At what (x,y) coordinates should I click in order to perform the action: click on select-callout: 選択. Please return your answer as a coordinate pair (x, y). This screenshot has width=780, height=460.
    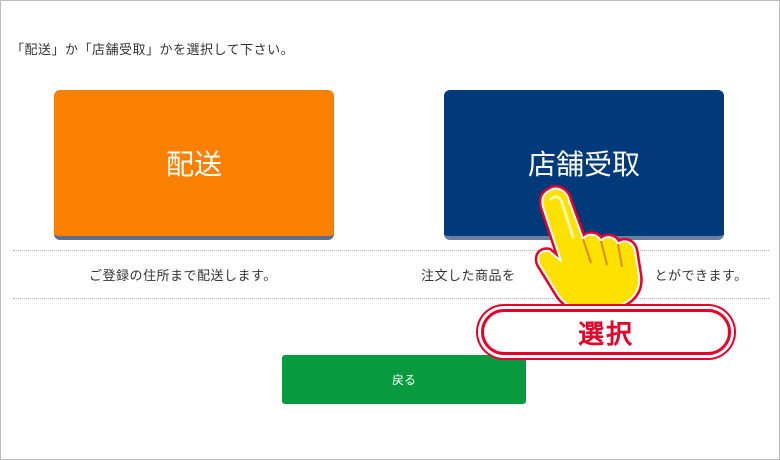
    Looking at the image, I should click on (606, 332).